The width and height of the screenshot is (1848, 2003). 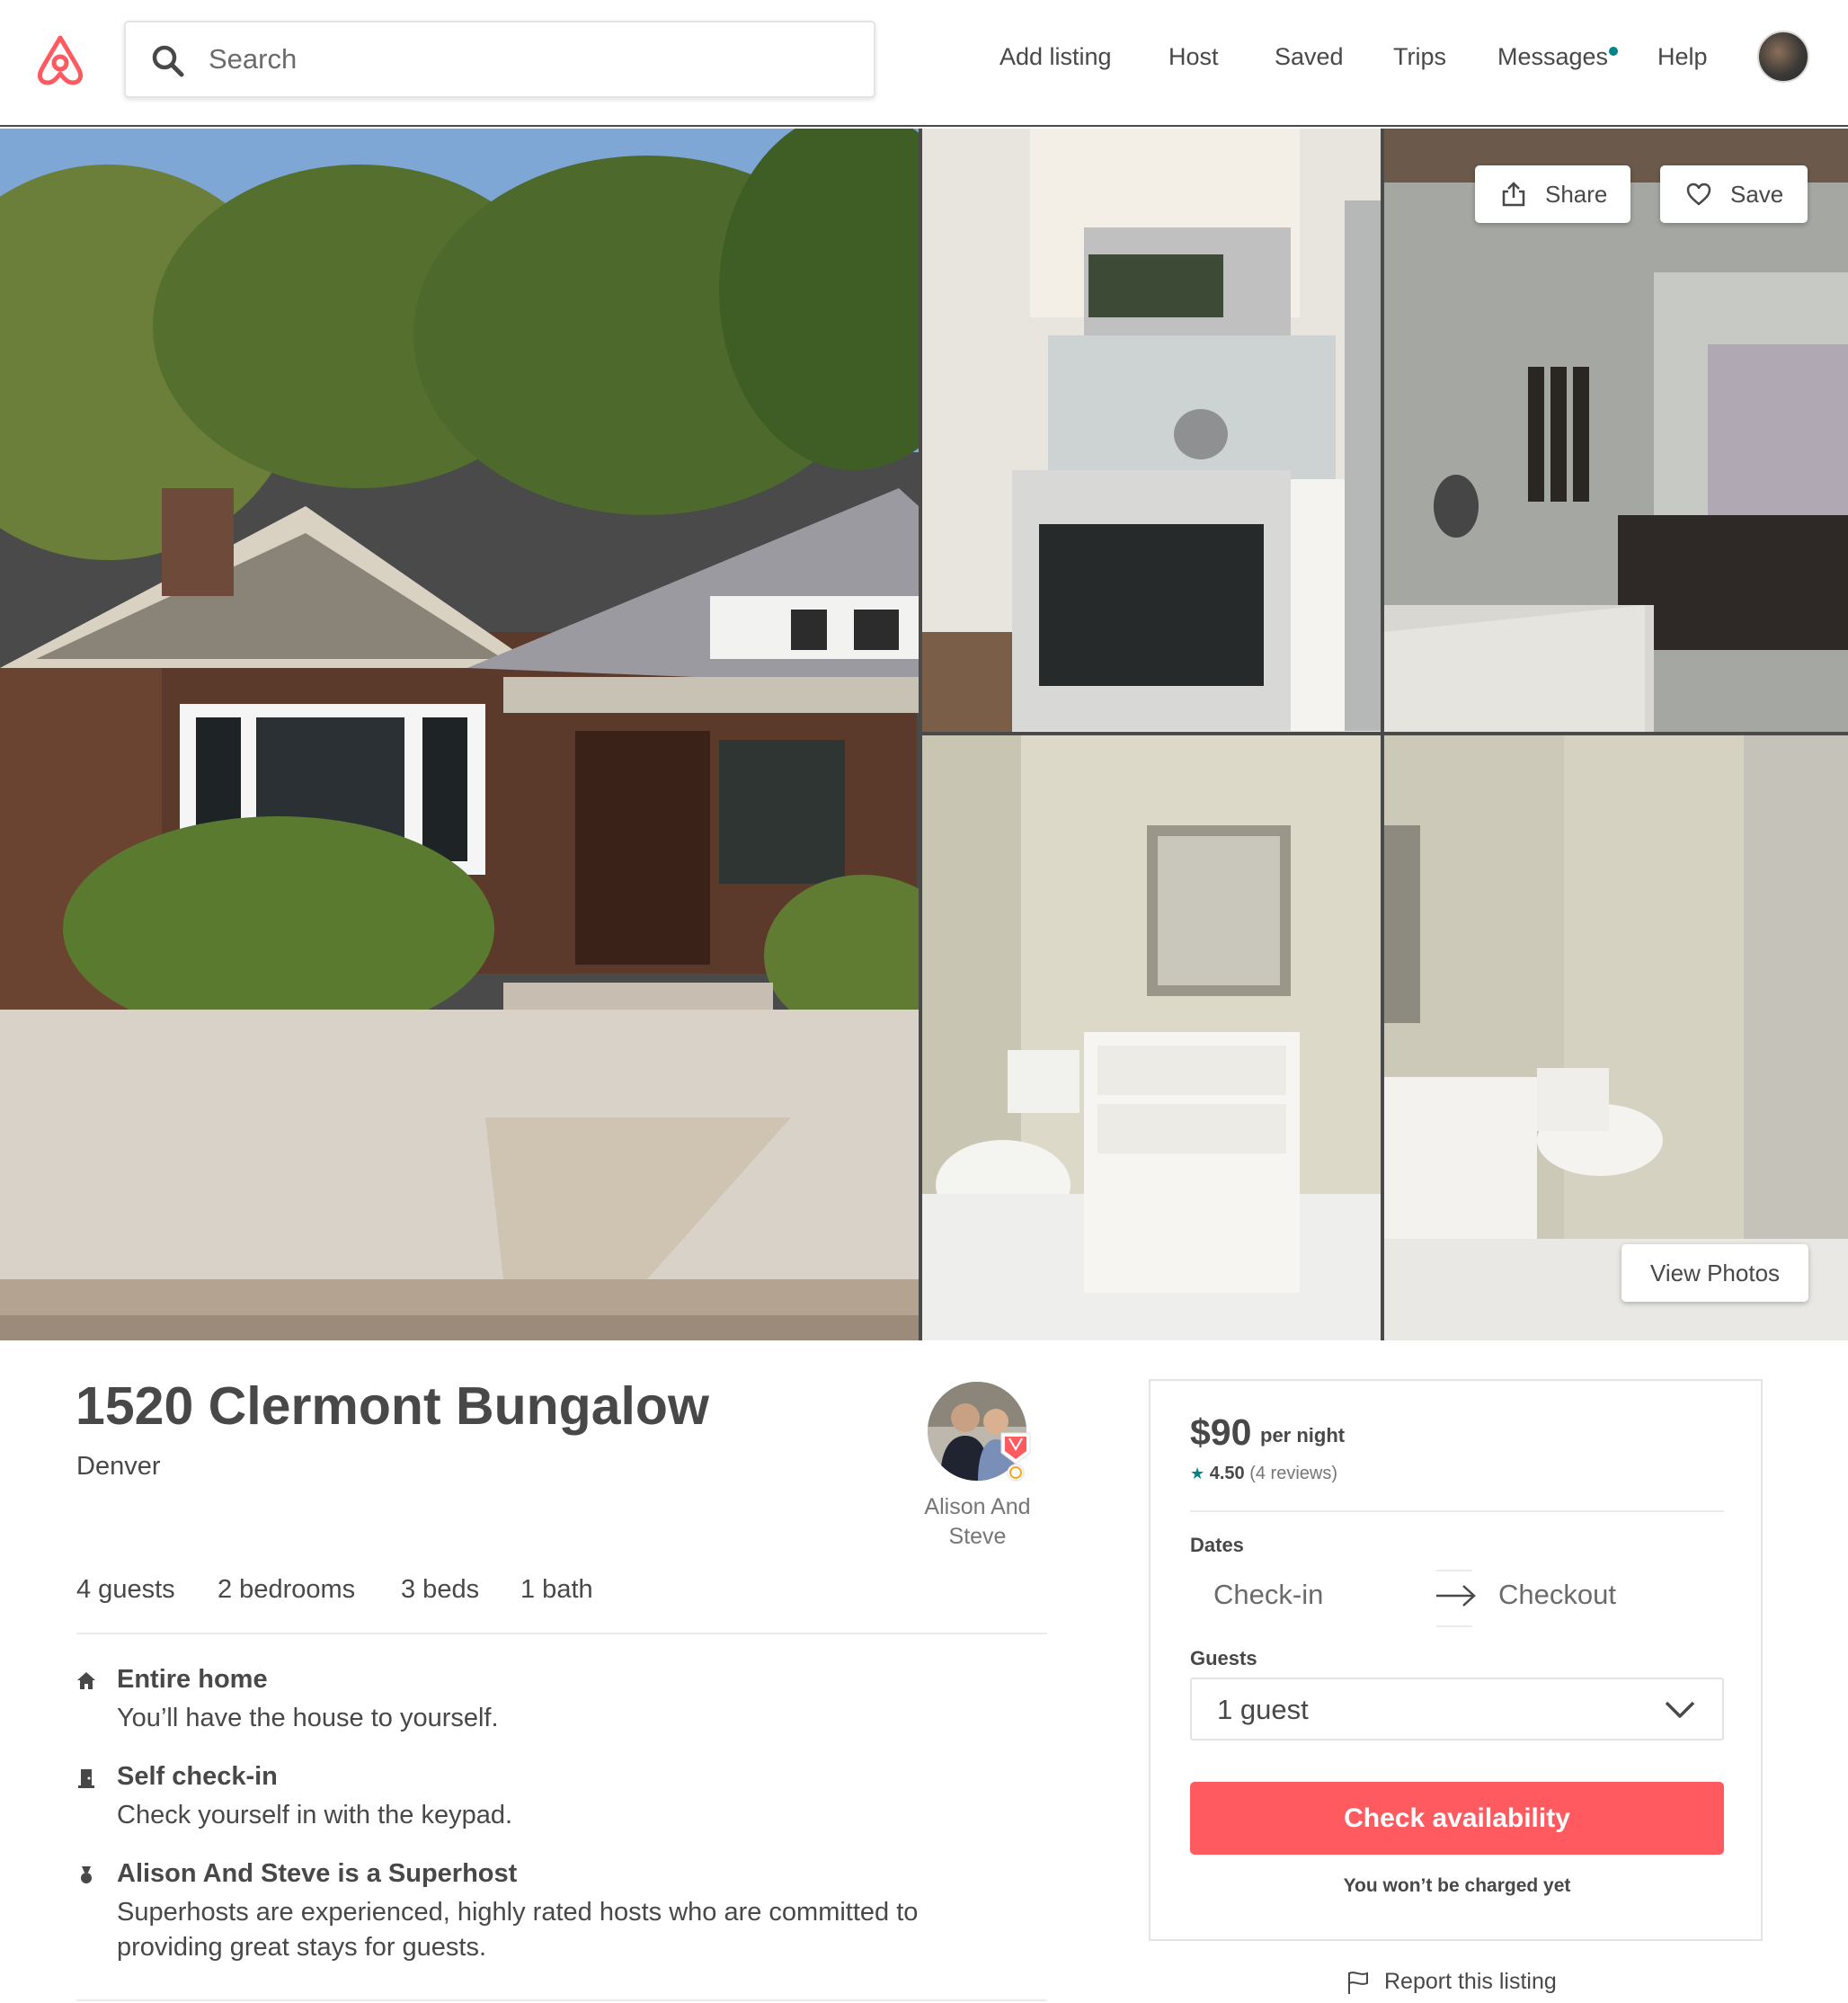 I want to click on nav-host: Host, so click(x=1193, y=57).